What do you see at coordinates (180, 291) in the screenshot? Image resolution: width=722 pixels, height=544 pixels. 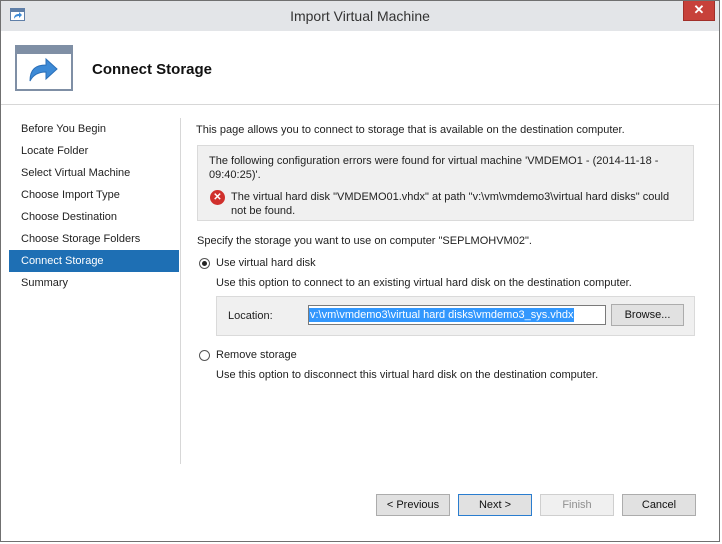 I see `nav-divider` at bounding box center [180, 291].